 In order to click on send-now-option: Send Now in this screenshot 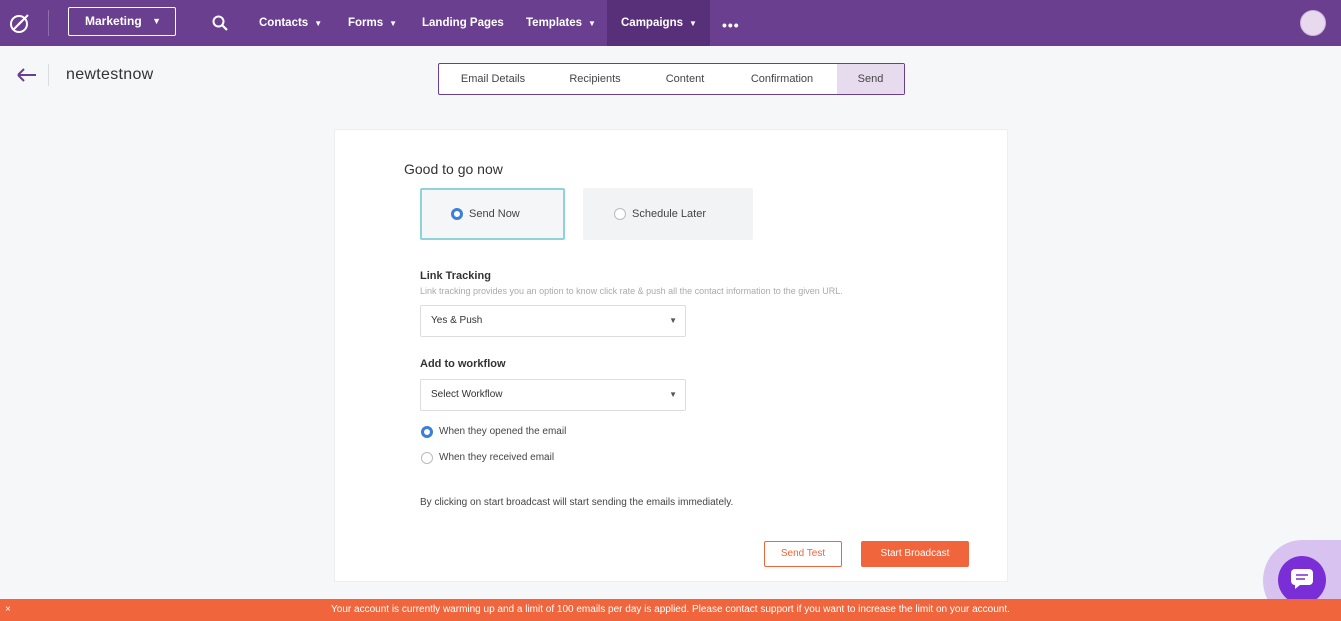, I will do `click(492, 214)`.